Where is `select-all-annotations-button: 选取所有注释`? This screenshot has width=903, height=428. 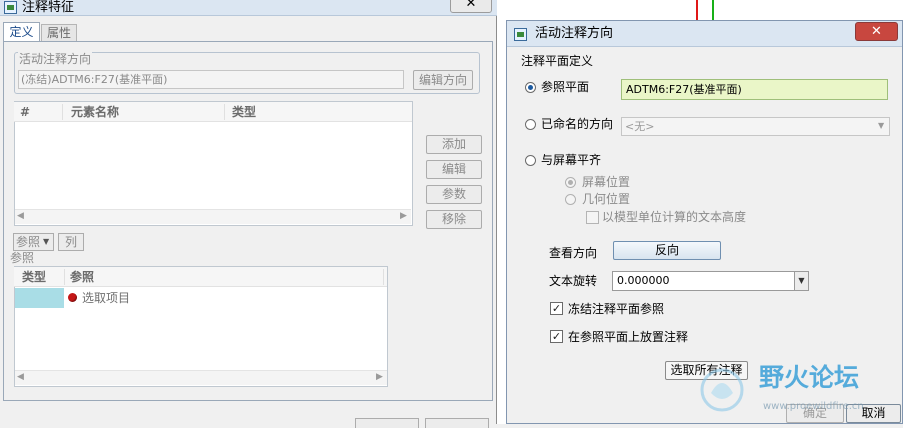 select-all-annotations-button: 选取所有注释 is located at coordinates (706, 370).